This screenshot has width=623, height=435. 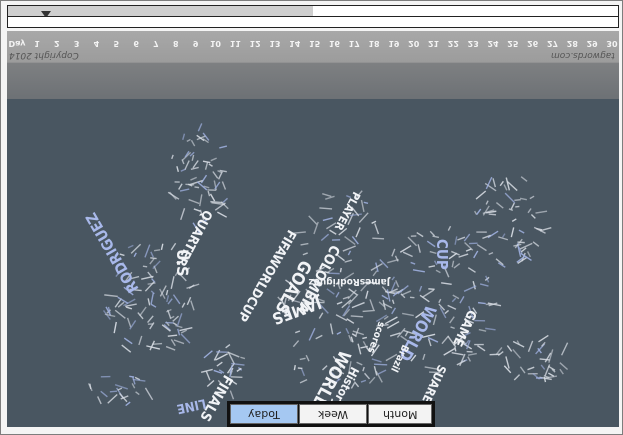 I want to click on day-tick: 16, so click(x=334, y=43).